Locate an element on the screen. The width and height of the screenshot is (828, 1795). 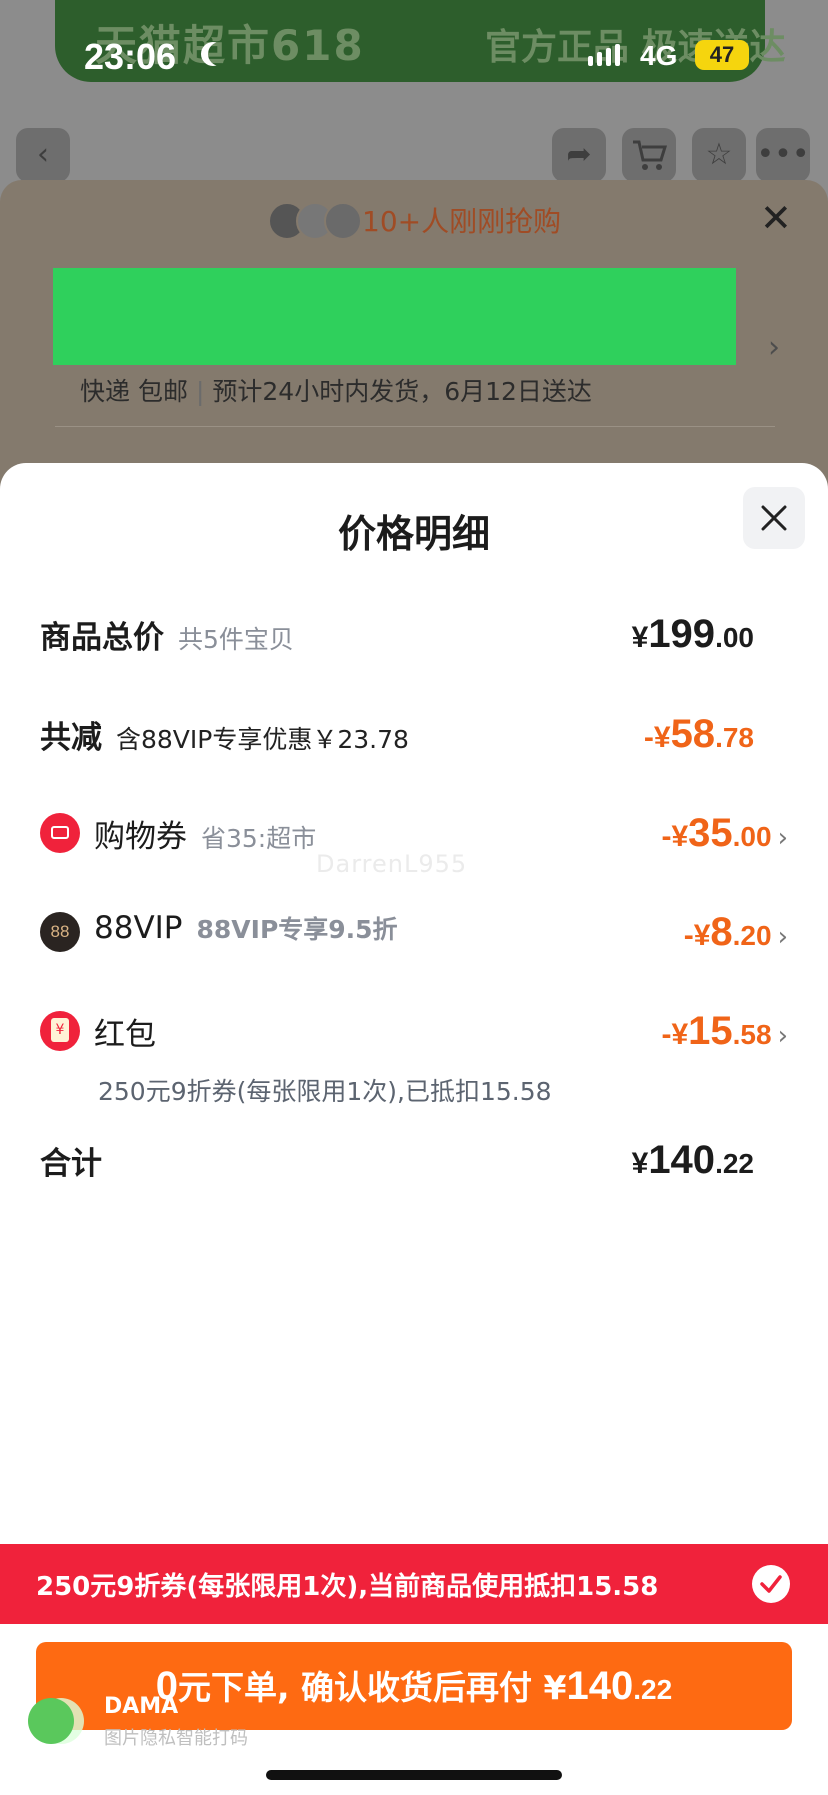
amount-dec: .78 is located at coordinates (734, 737).